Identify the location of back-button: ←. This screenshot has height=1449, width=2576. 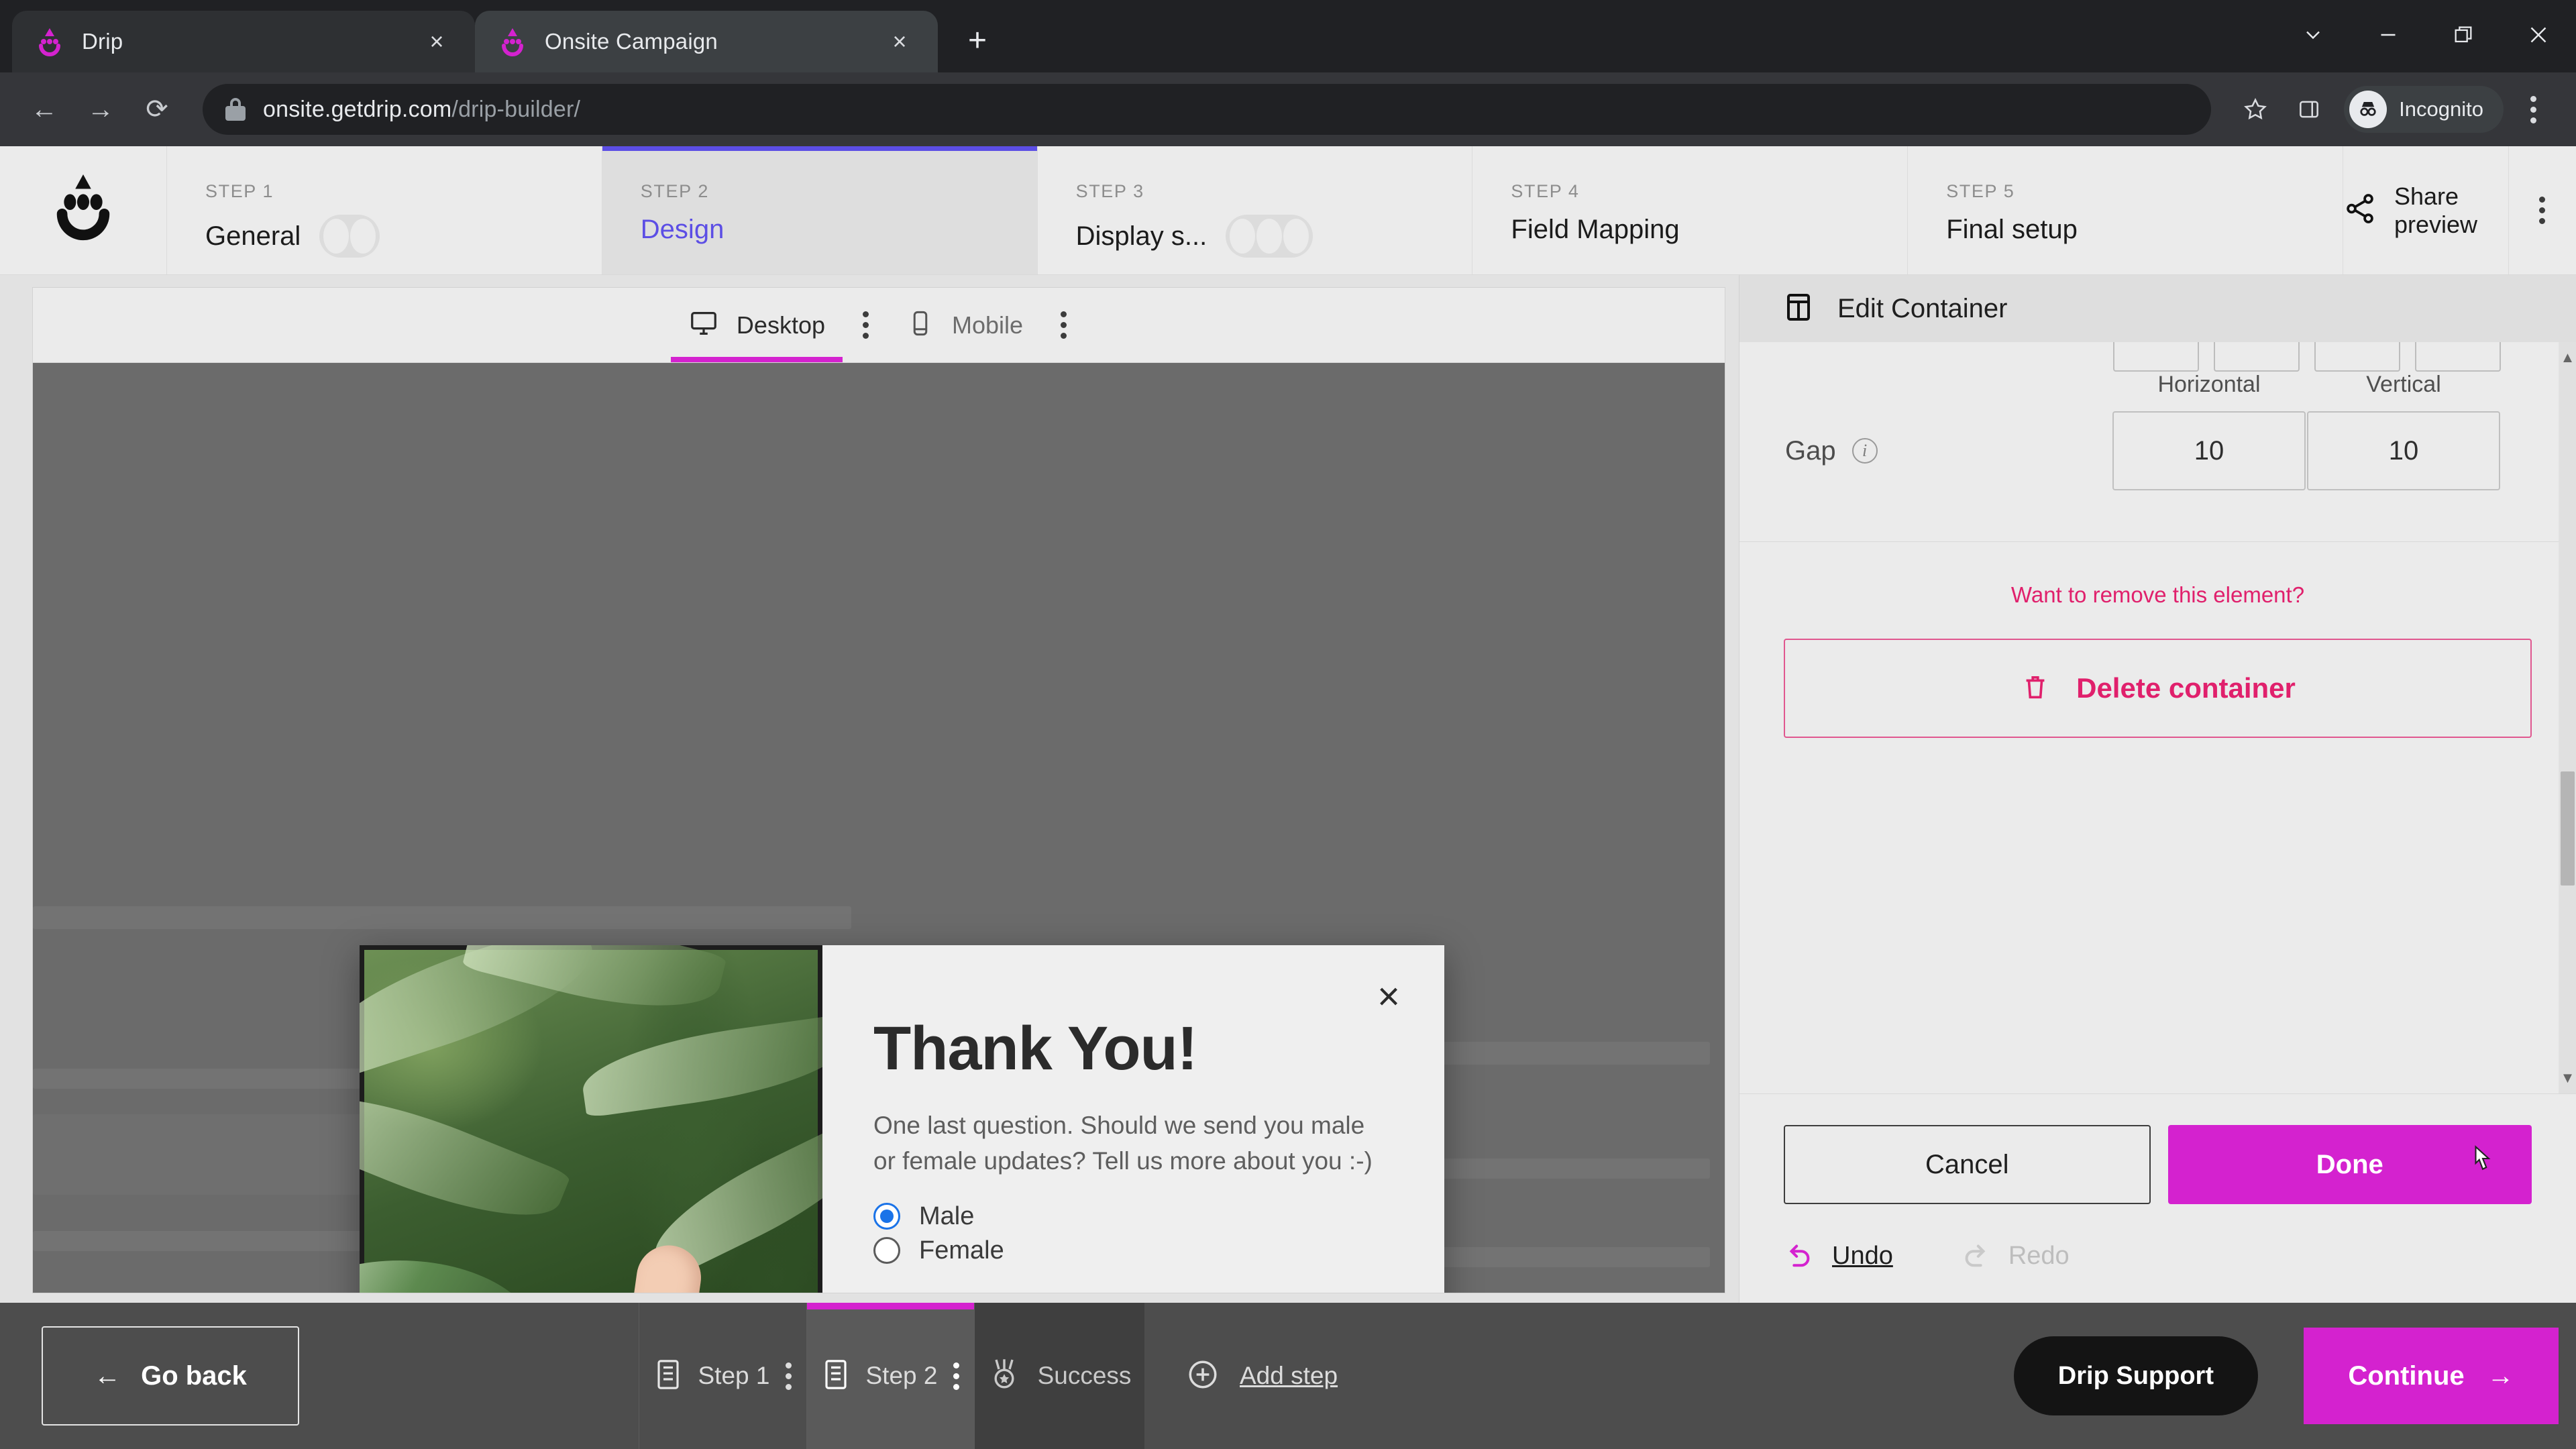
(44, 109).